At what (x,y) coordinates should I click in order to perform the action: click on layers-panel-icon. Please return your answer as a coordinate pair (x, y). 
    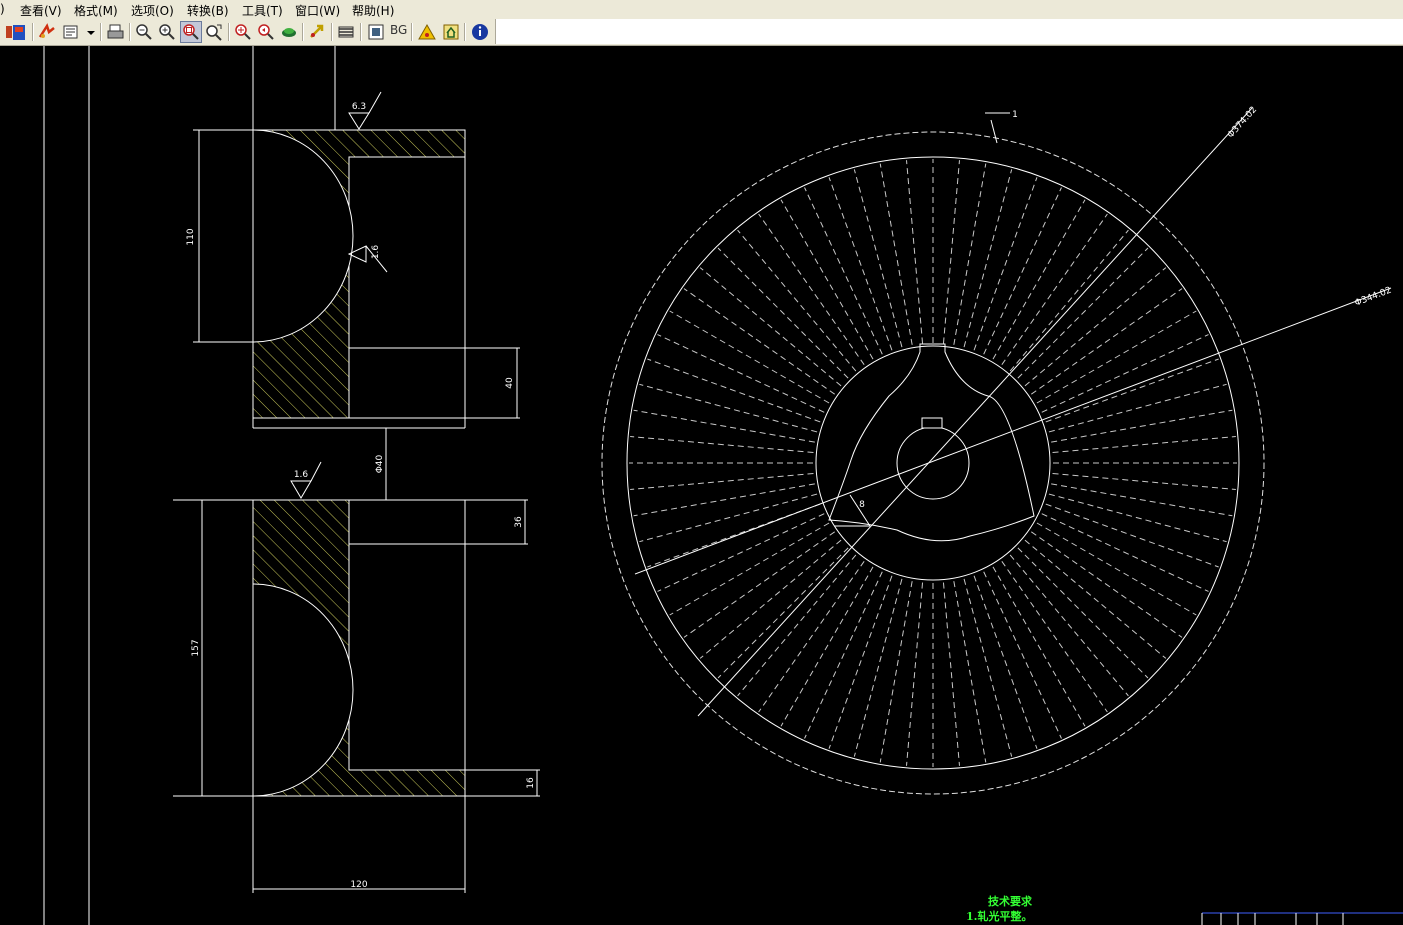
    Looking at the image, I should click on (346, 32).